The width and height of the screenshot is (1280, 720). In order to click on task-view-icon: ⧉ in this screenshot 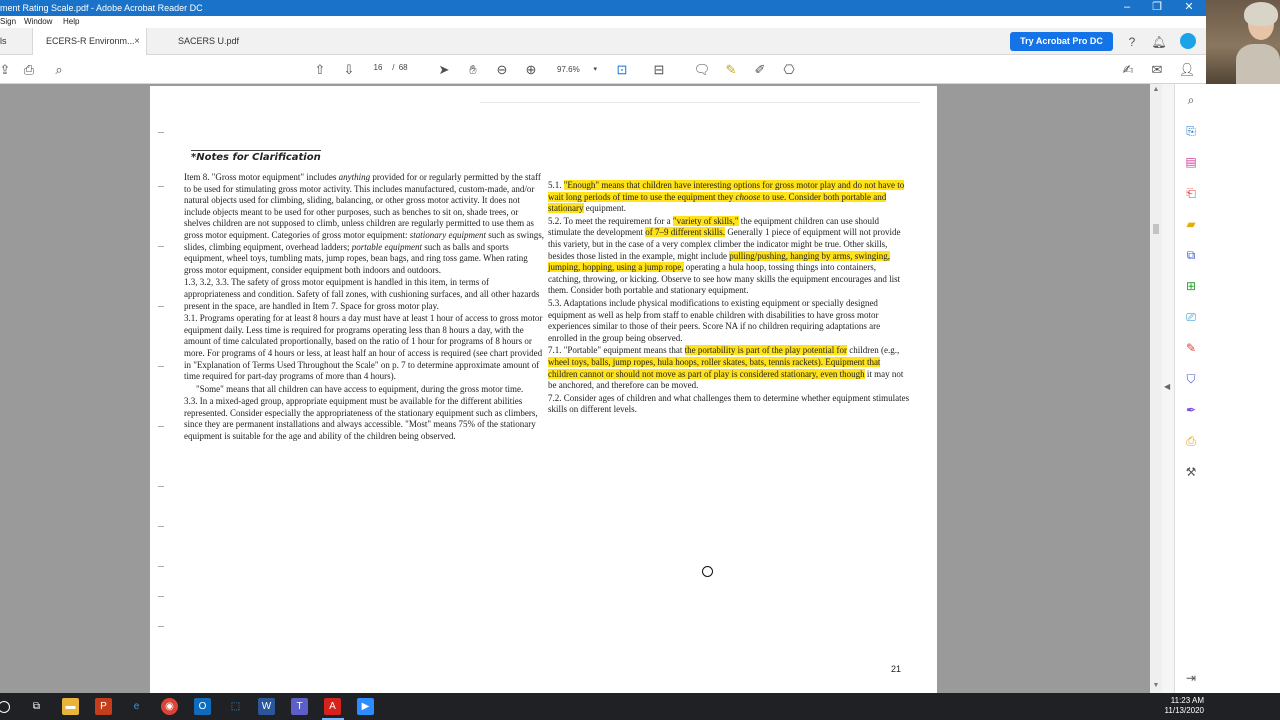, I will do `click(36, 706)`.